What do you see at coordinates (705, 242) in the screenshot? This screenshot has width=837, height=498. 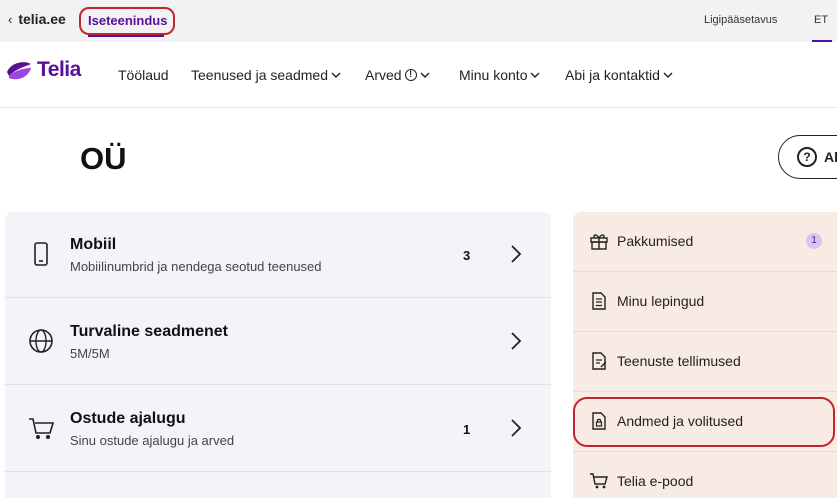 I see `sidebar-item-pakkumised: Pakkumised 1` at bounding box center [705, 242].